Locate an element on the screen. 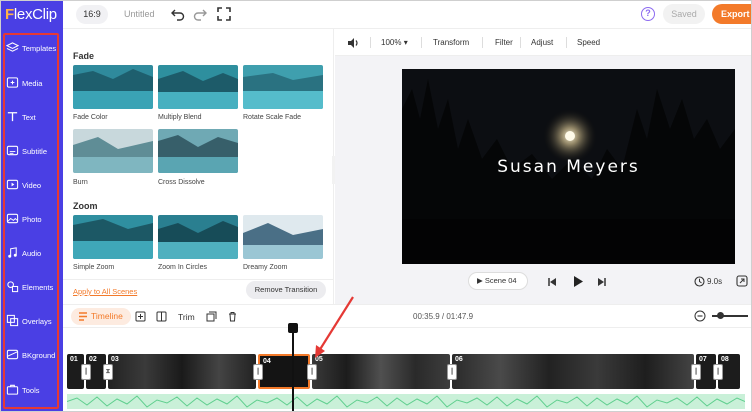 This screenshot has width=752, height=412. clip-number: 04 is located at coordinates (267, 361).